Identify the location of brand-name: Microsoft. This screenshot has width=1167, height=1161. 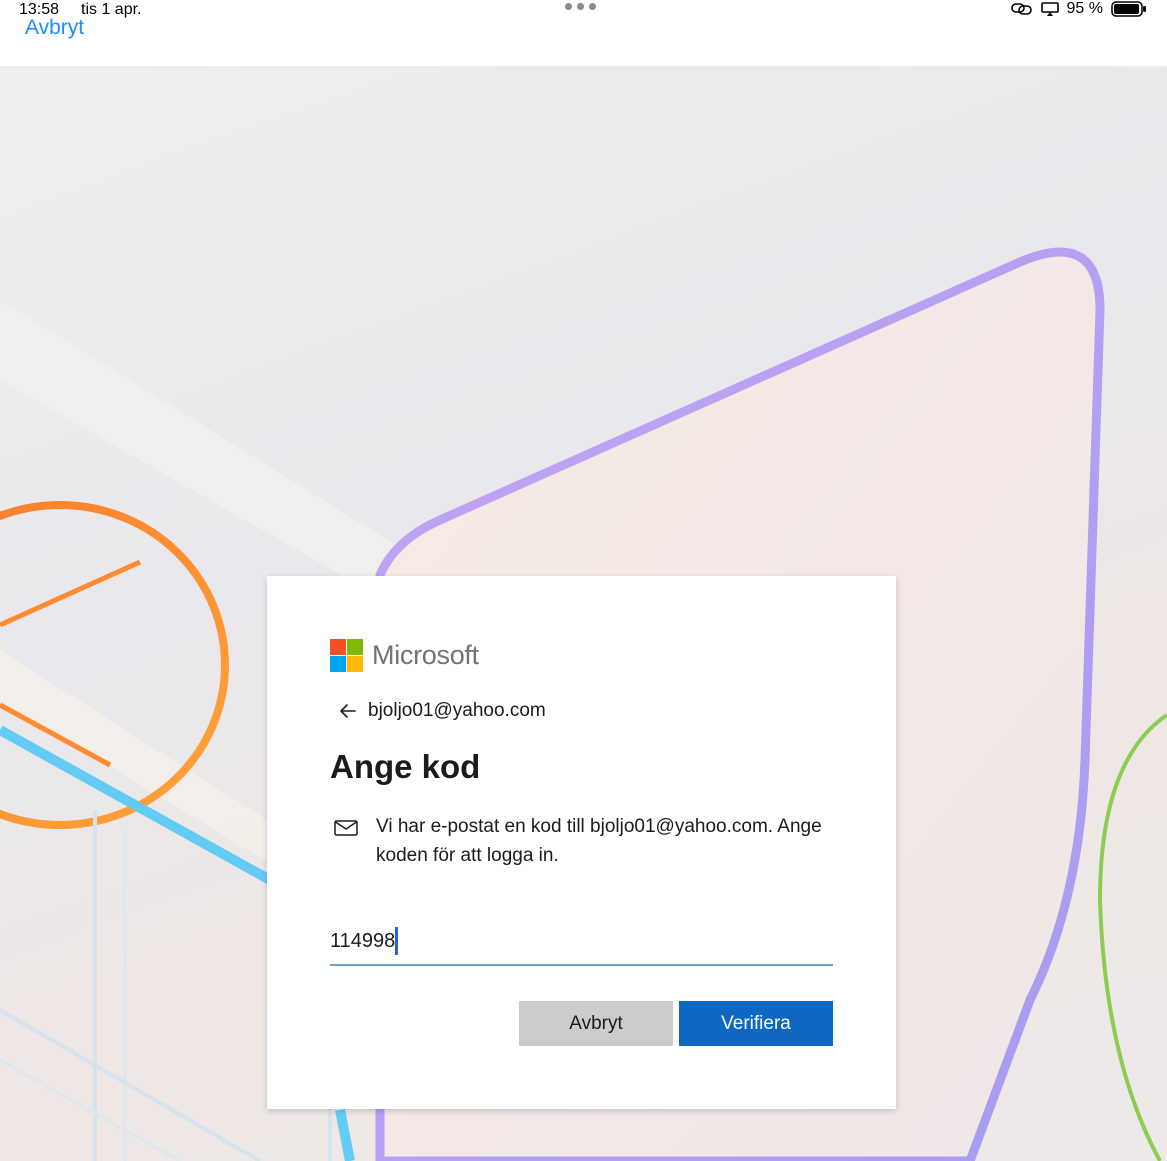
(425, 655).